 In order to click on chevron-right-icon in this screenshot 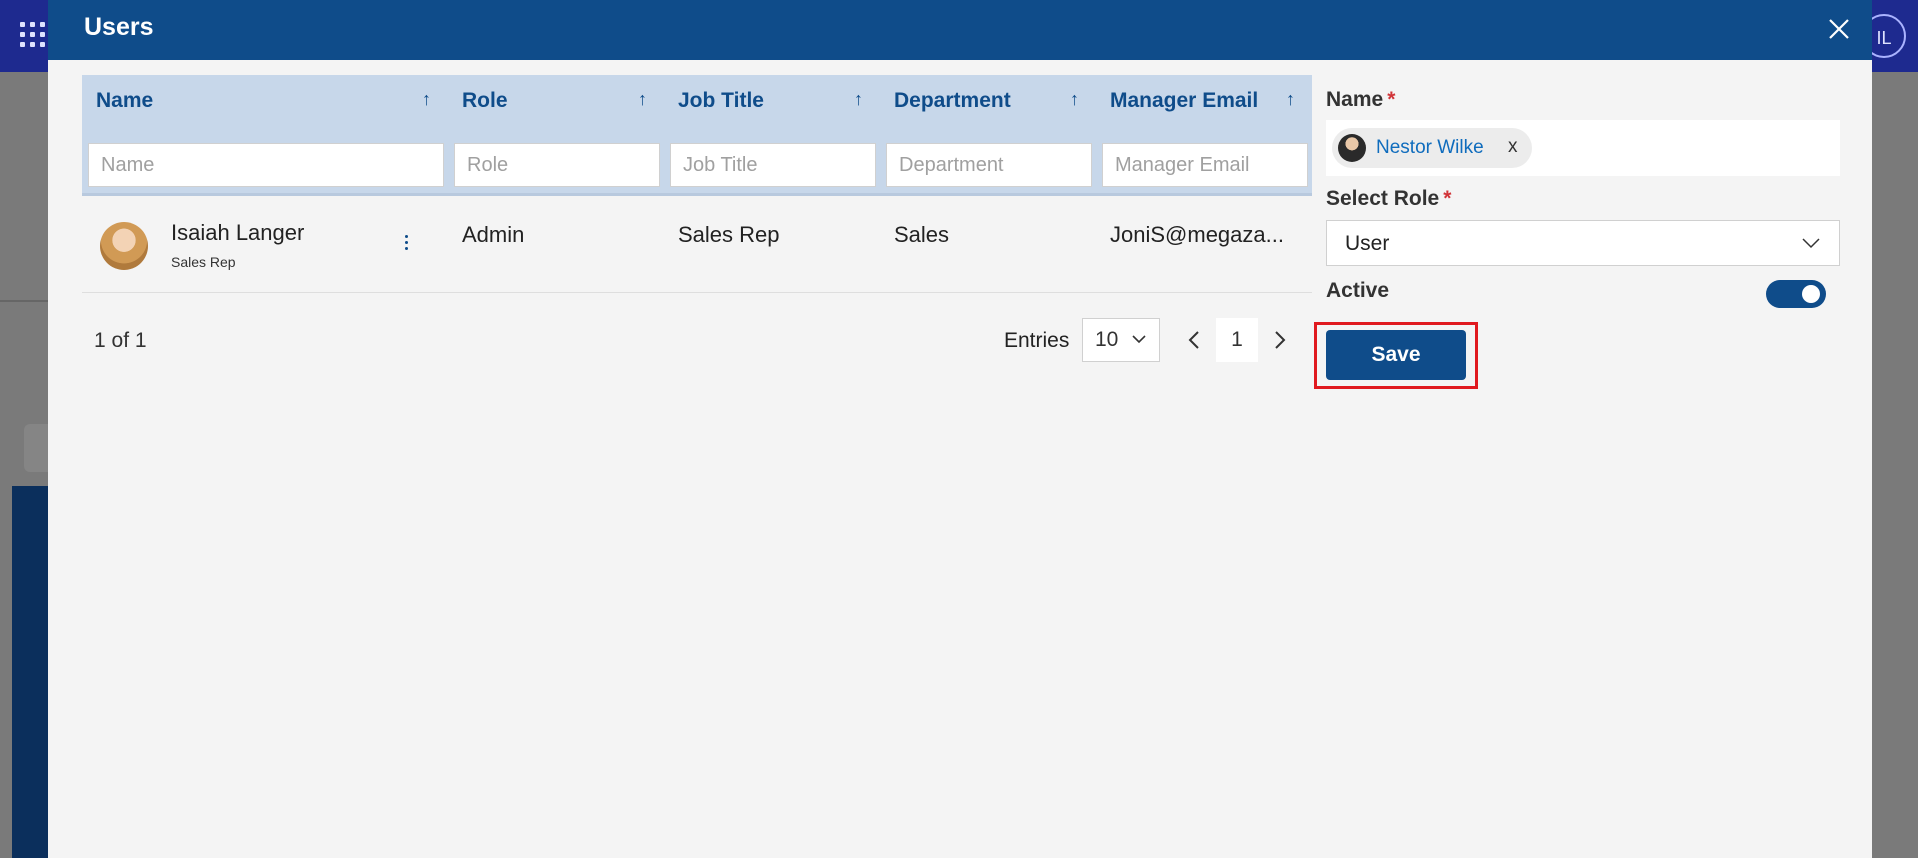, I will do `click(1280, 340)`.